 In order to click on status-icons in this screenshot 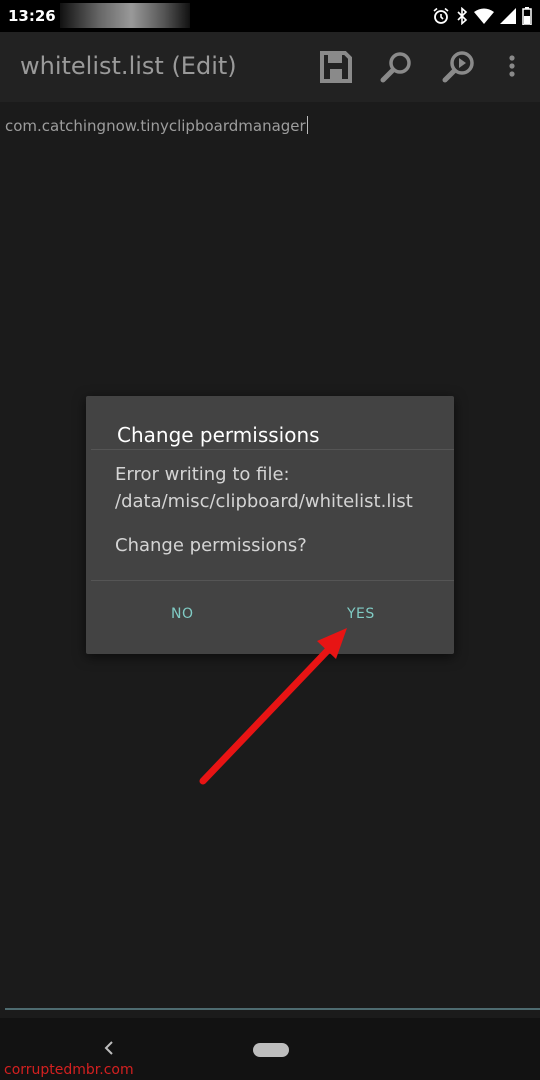, I will do `click(482, 16)`.